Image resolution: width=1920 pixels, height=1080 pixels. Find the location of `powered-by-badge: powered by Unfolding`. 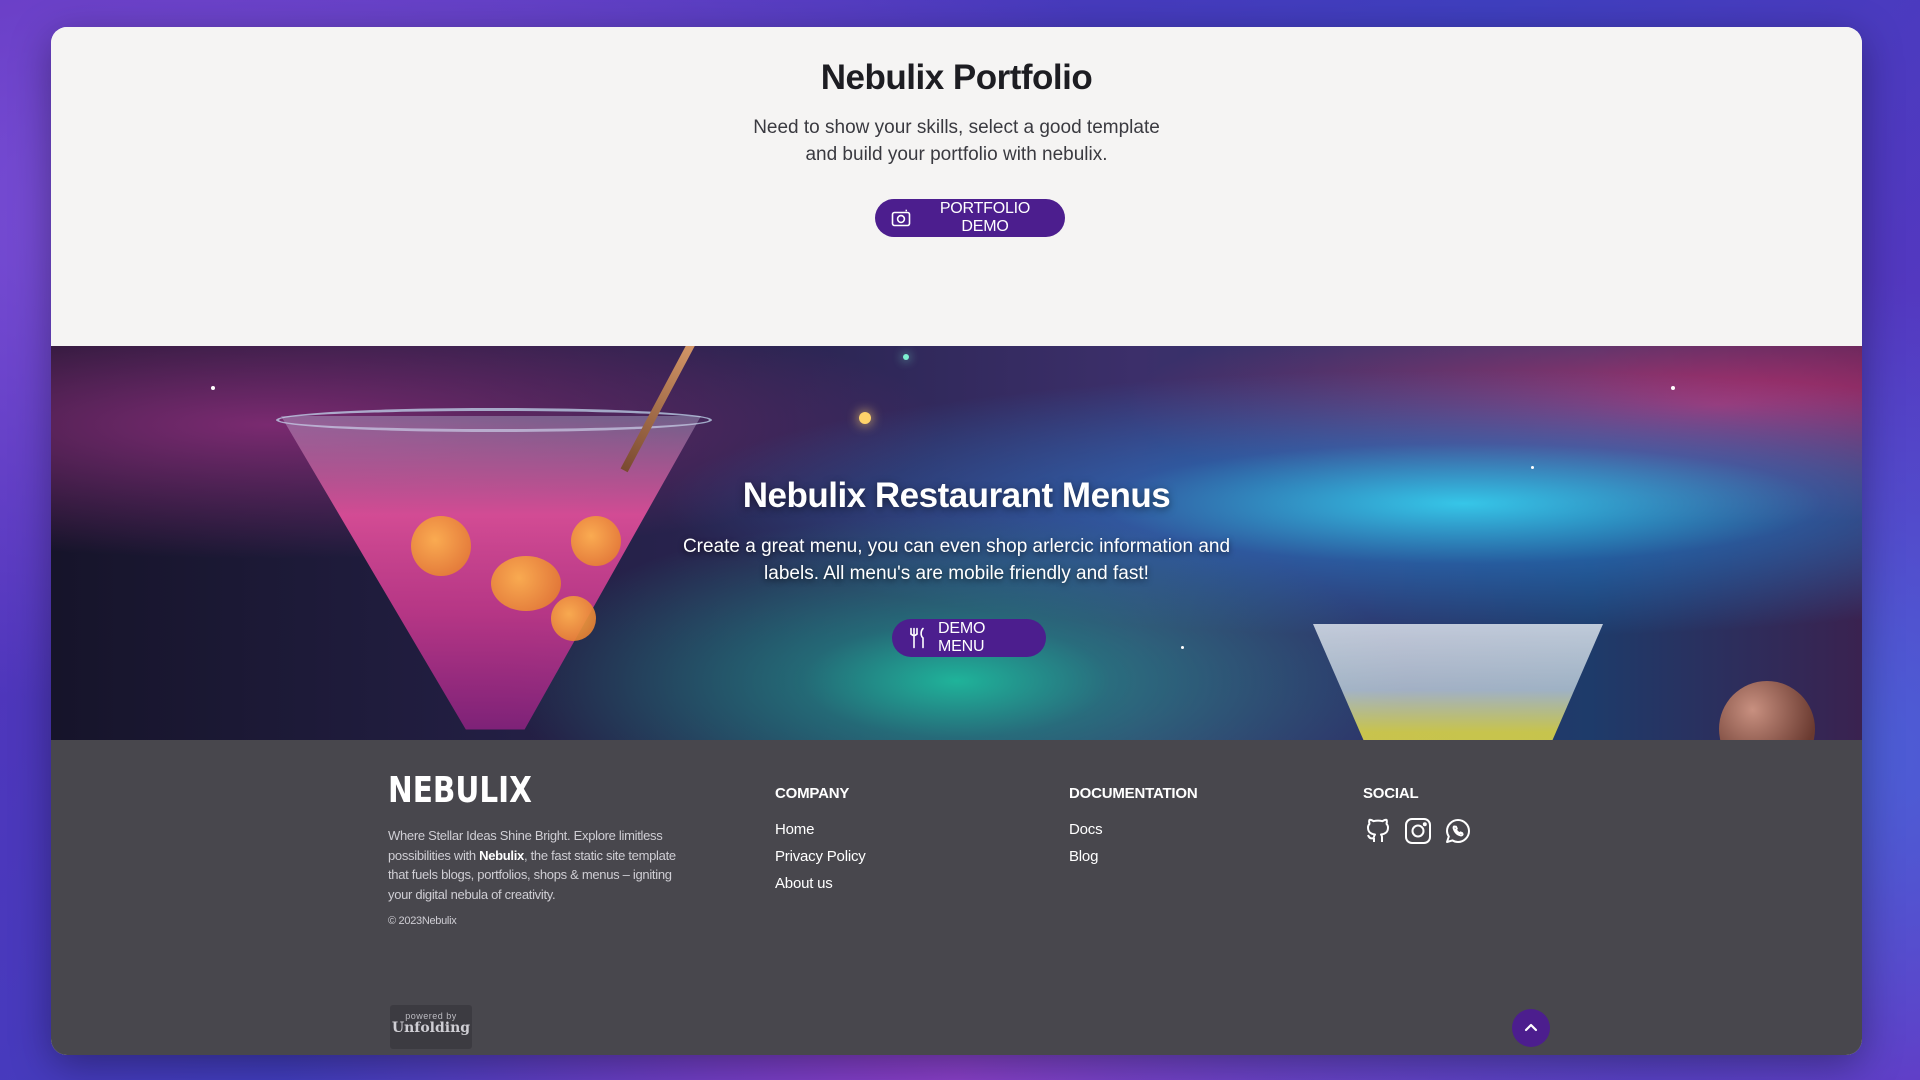

powered-by-badge: powered by Unfolding is located at coordinates (431, 1027).